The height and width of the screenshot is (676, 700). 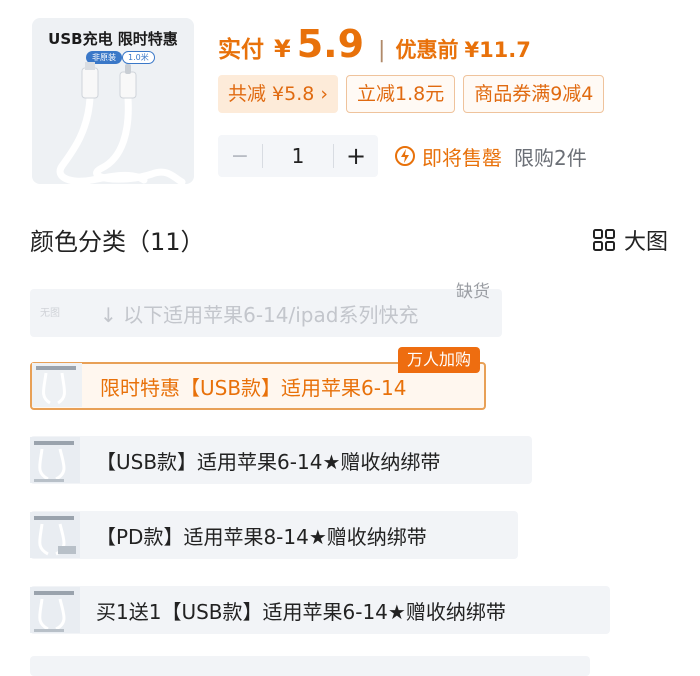 What do you see at coordinates (427, 50) in the screenshot?
I see `original-price-label: 优惠前` at bounding box center [427, 50].